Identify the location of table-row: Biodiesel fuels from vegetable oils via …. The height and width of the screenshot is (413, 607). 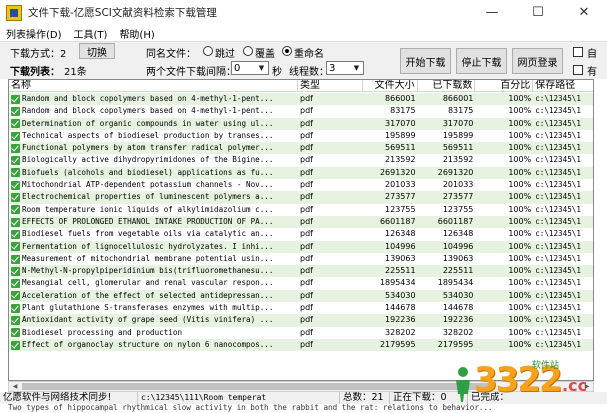
(301, 234).